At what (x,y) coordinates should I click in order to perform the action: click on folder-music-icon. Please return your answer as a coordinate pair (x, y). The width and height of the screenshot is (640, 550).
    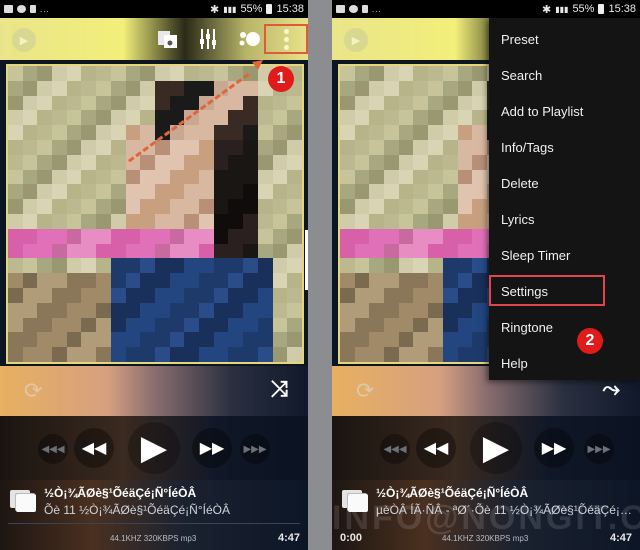
    Looking at the image, I should click on (168, 39).